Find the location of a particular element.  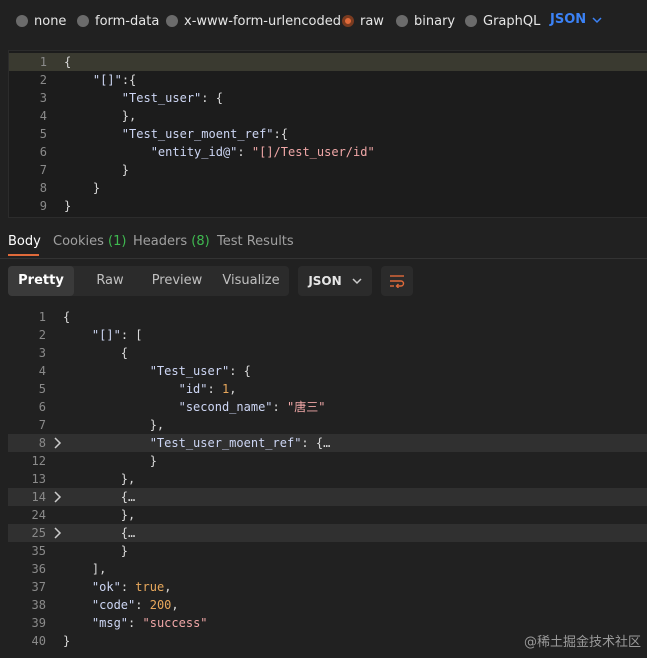

code-line: 39 "msg": "success" is located at coordinates (327, 623).